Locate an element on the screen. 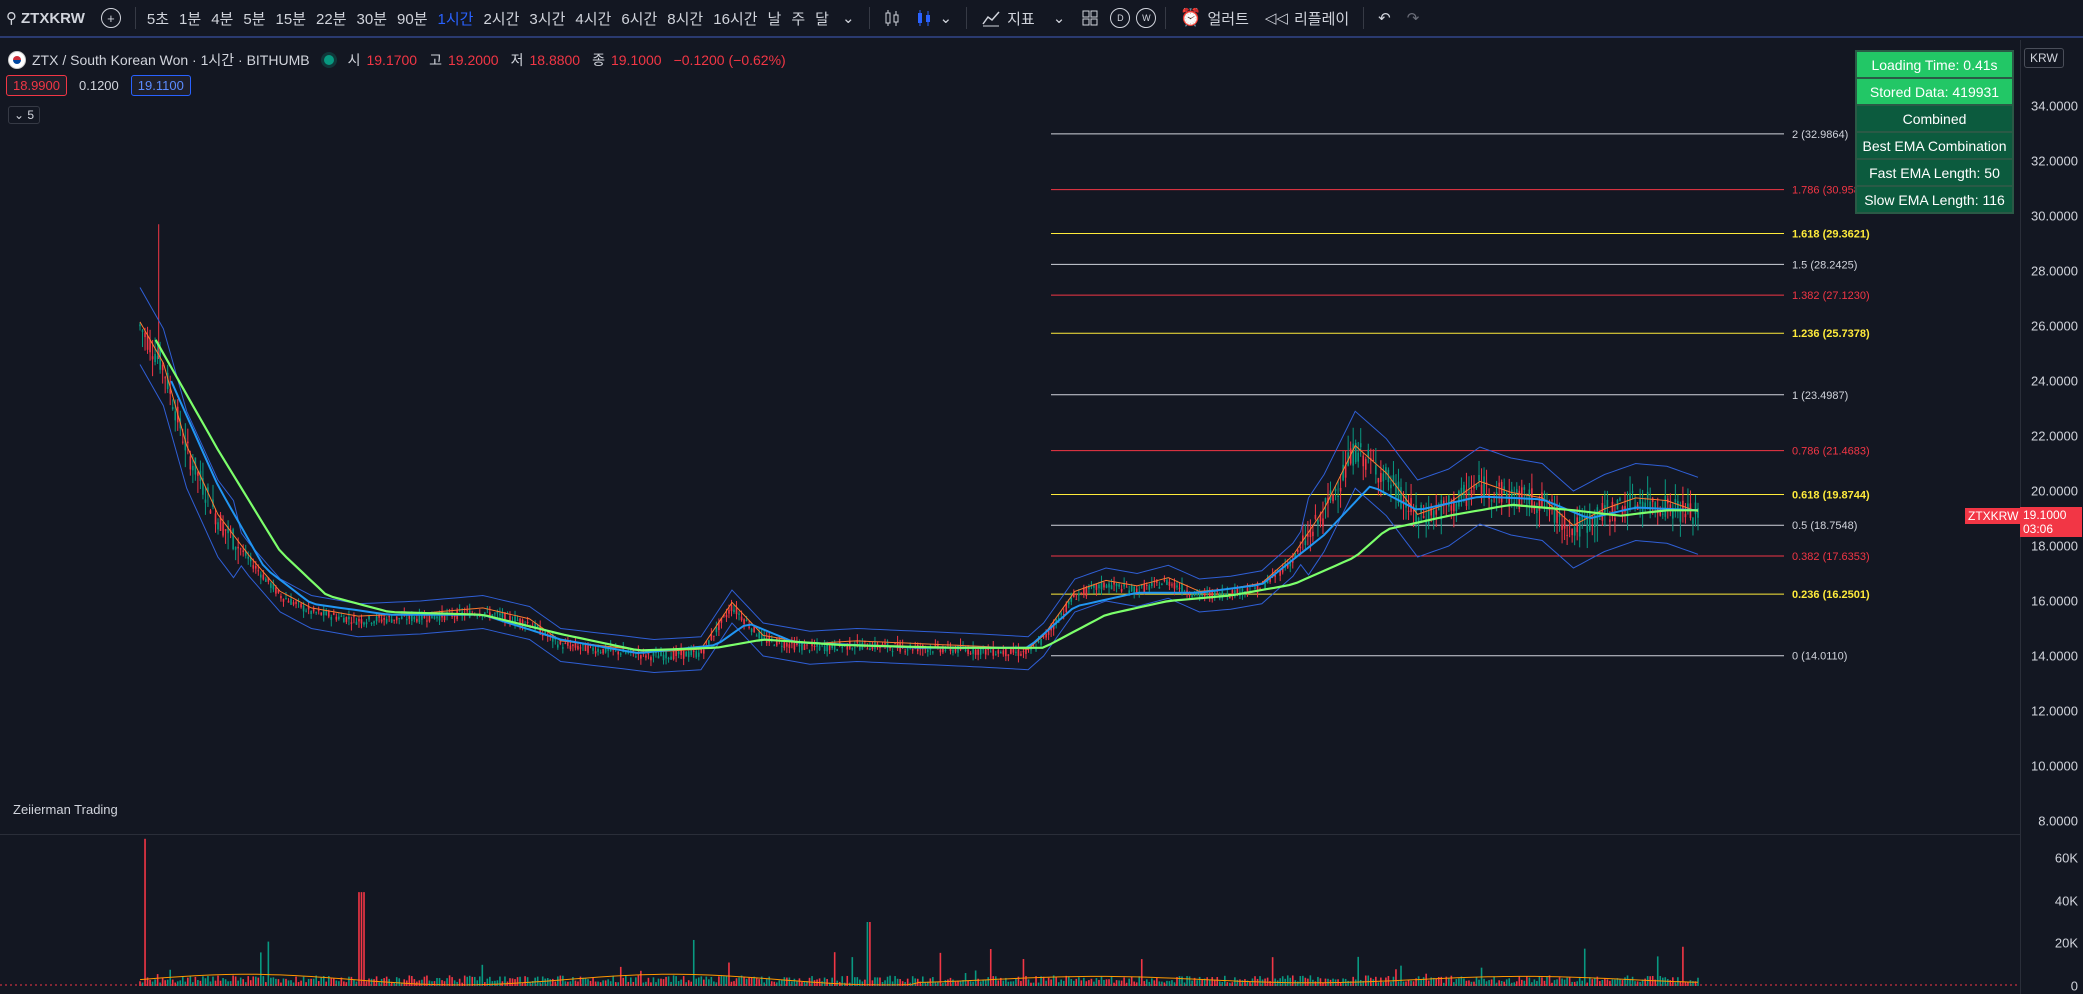 Image resolution: width=2083 pixels, height=994 pixels. interval-button: 2시간 is located at coordinates (501, 18).